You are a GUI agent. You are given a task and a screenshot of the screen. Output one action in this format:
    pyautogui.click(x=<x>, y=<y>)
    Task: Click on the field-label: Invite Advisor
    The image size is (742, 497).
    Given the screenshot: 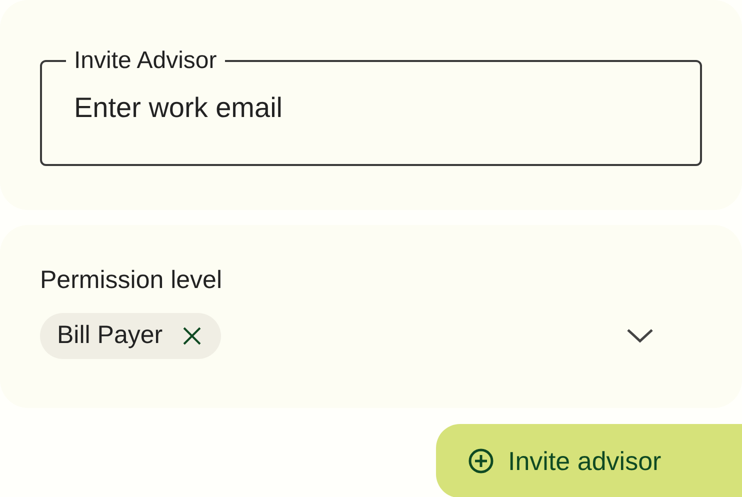 What is the action you would take?
    pyautogui.click(x=145, y=61)
    